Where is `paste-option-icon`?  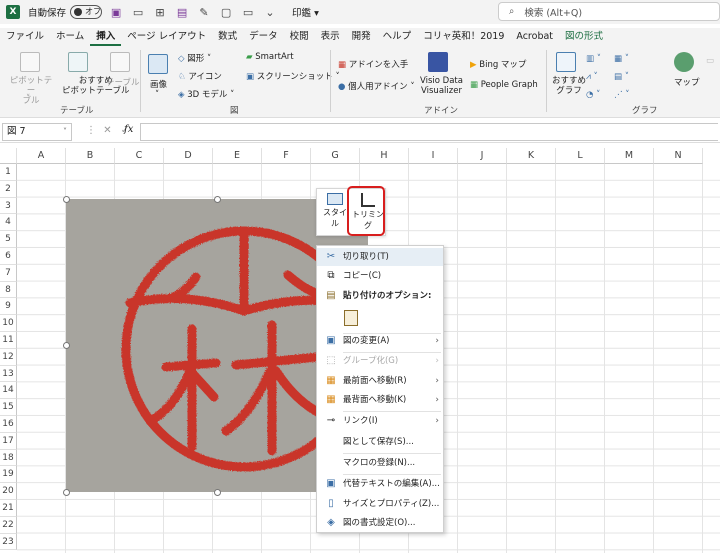
paste-option-icon is located at coordinates (351, 318).